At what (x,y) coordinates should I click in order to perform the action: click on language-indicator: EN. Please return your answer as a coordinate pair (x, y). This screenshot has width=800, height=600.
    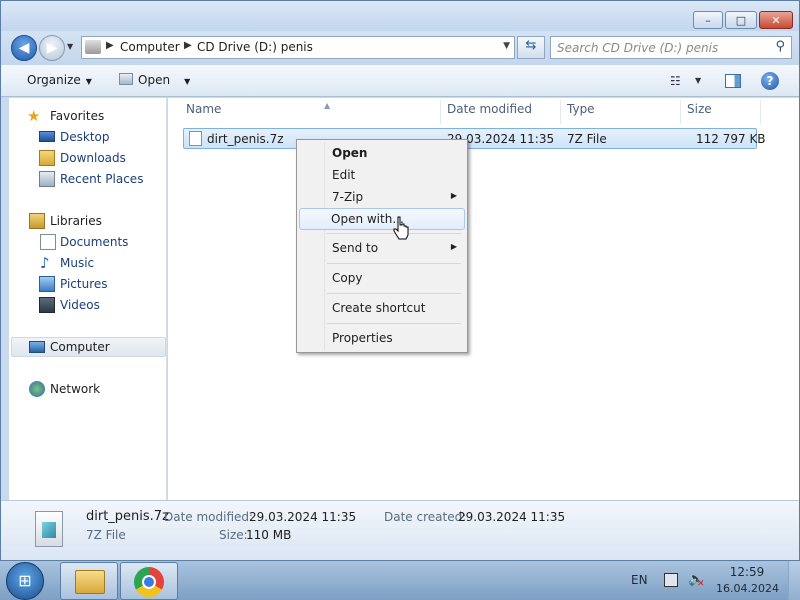
    Looking at the image, I should click on (639, 580).